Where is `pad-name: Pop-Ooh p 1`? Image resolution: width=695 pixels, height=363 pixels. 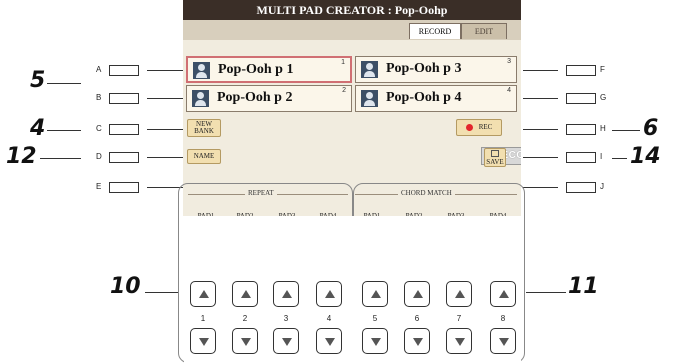
pad-name: Pop-Ooh p 1 is located at coordinates (256, 69).